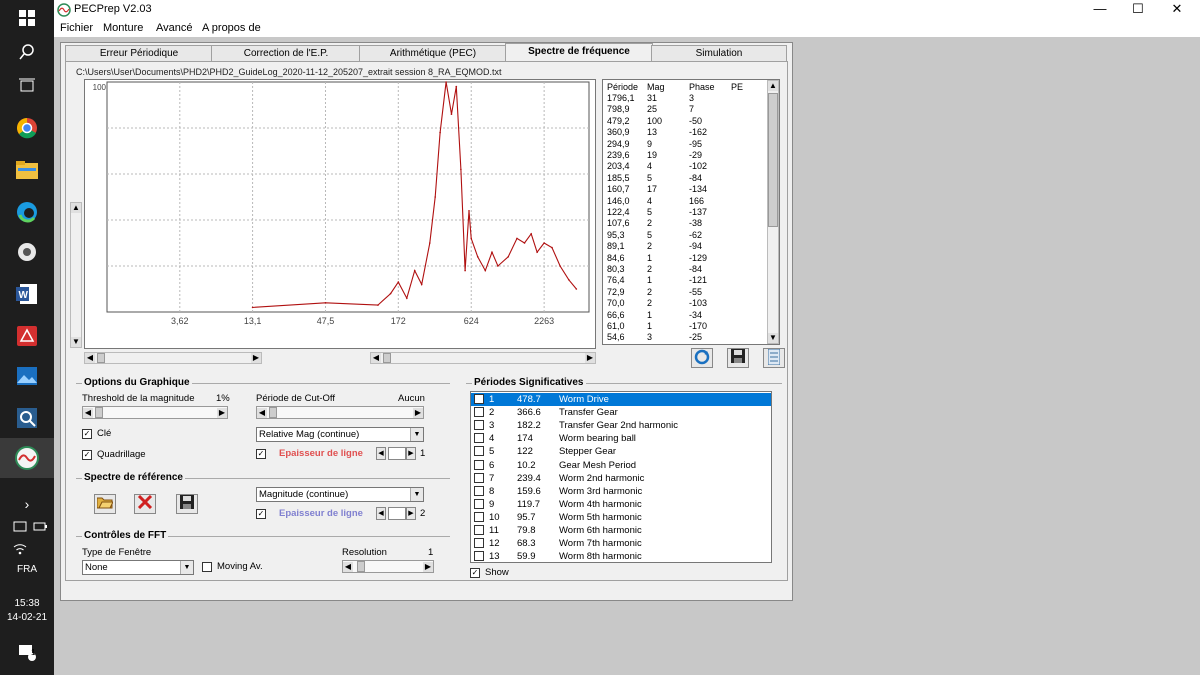 The image size is (1200, 675). Describe the element at coordinates (27, 128) in the screenshot. I see `chrome-icon` at that location.